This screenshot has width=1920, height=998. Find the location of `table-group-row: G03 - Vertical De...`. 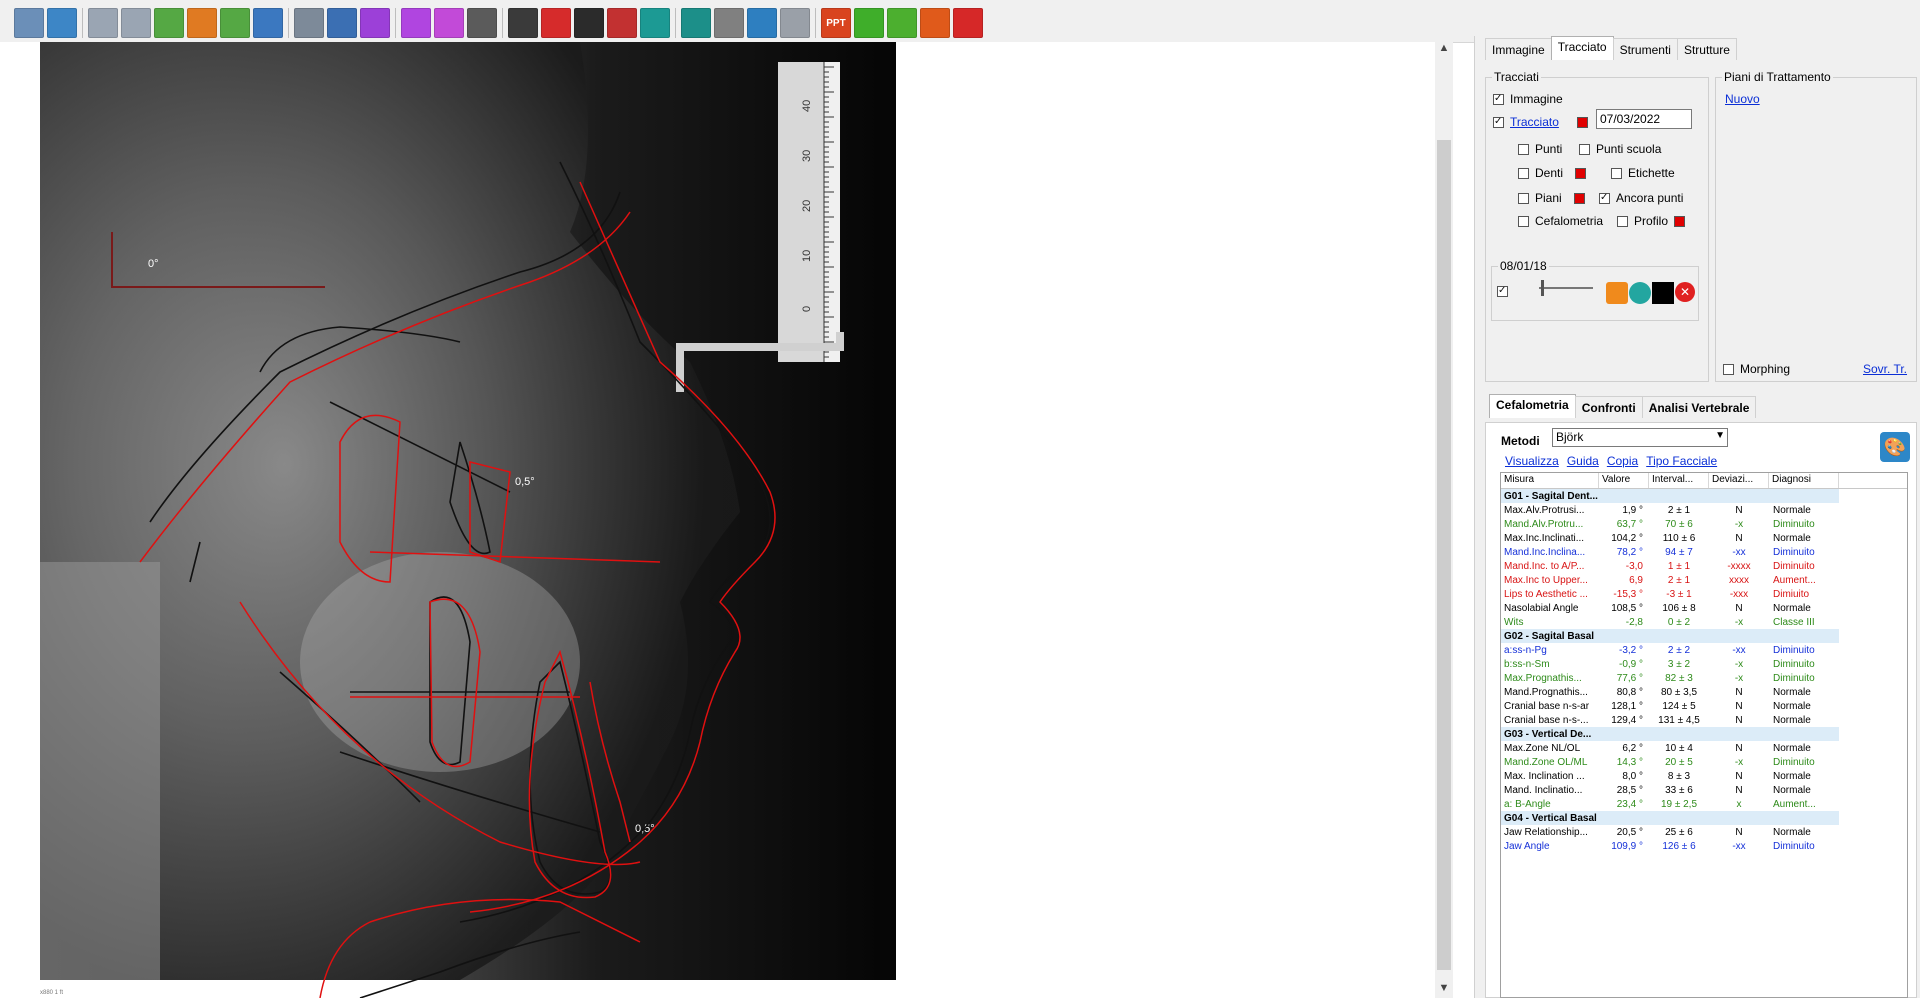

table-group-row: G03 - Vertical De... is located at coordinates (1670, 734).